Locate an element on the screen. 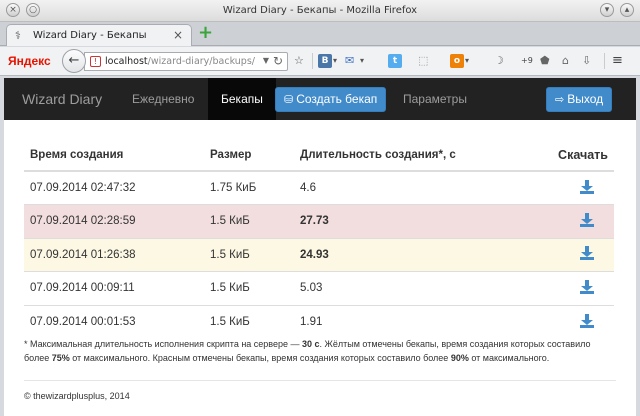 This screenshot has height=416, width=640. tab-backups: ⚕ Wizard Diary - Бекапы × is located at coordinates (99, 35).